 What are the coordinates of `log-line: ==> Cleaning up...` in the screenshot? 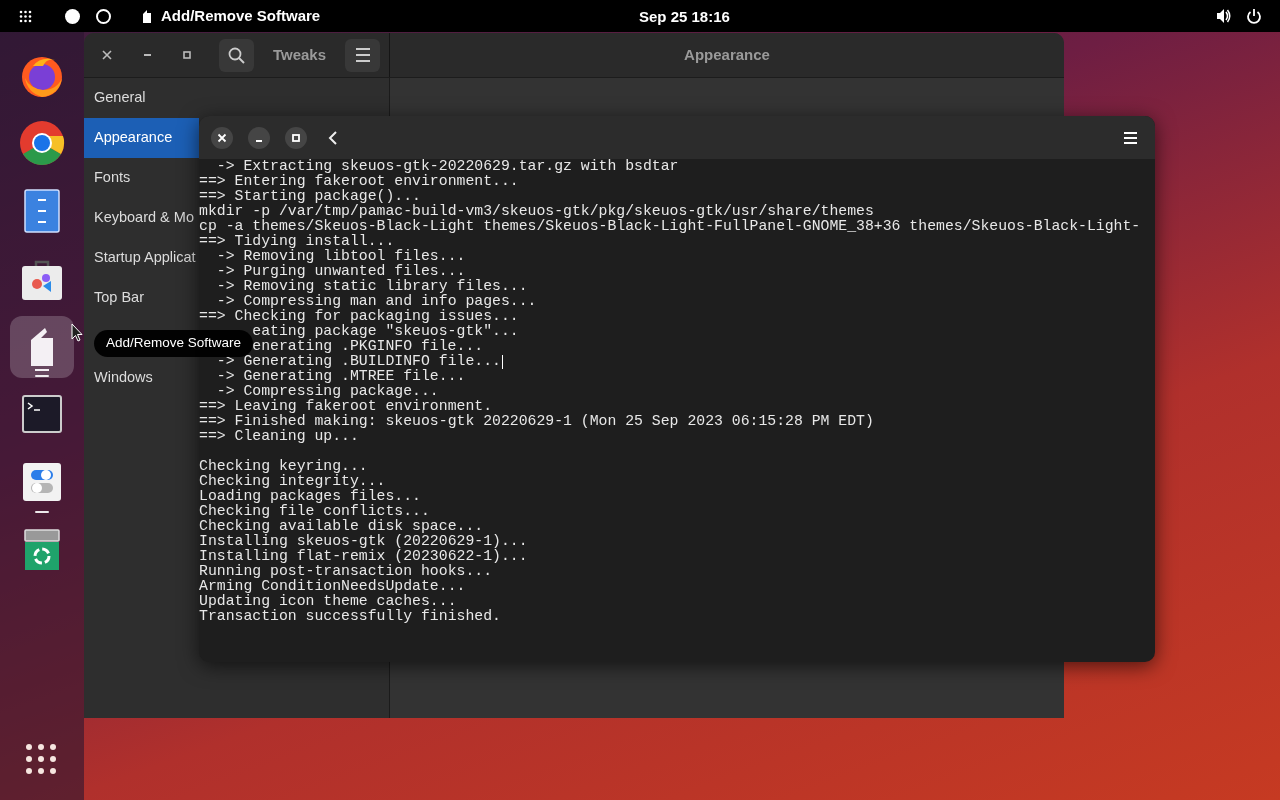 It's located at (279, 436).